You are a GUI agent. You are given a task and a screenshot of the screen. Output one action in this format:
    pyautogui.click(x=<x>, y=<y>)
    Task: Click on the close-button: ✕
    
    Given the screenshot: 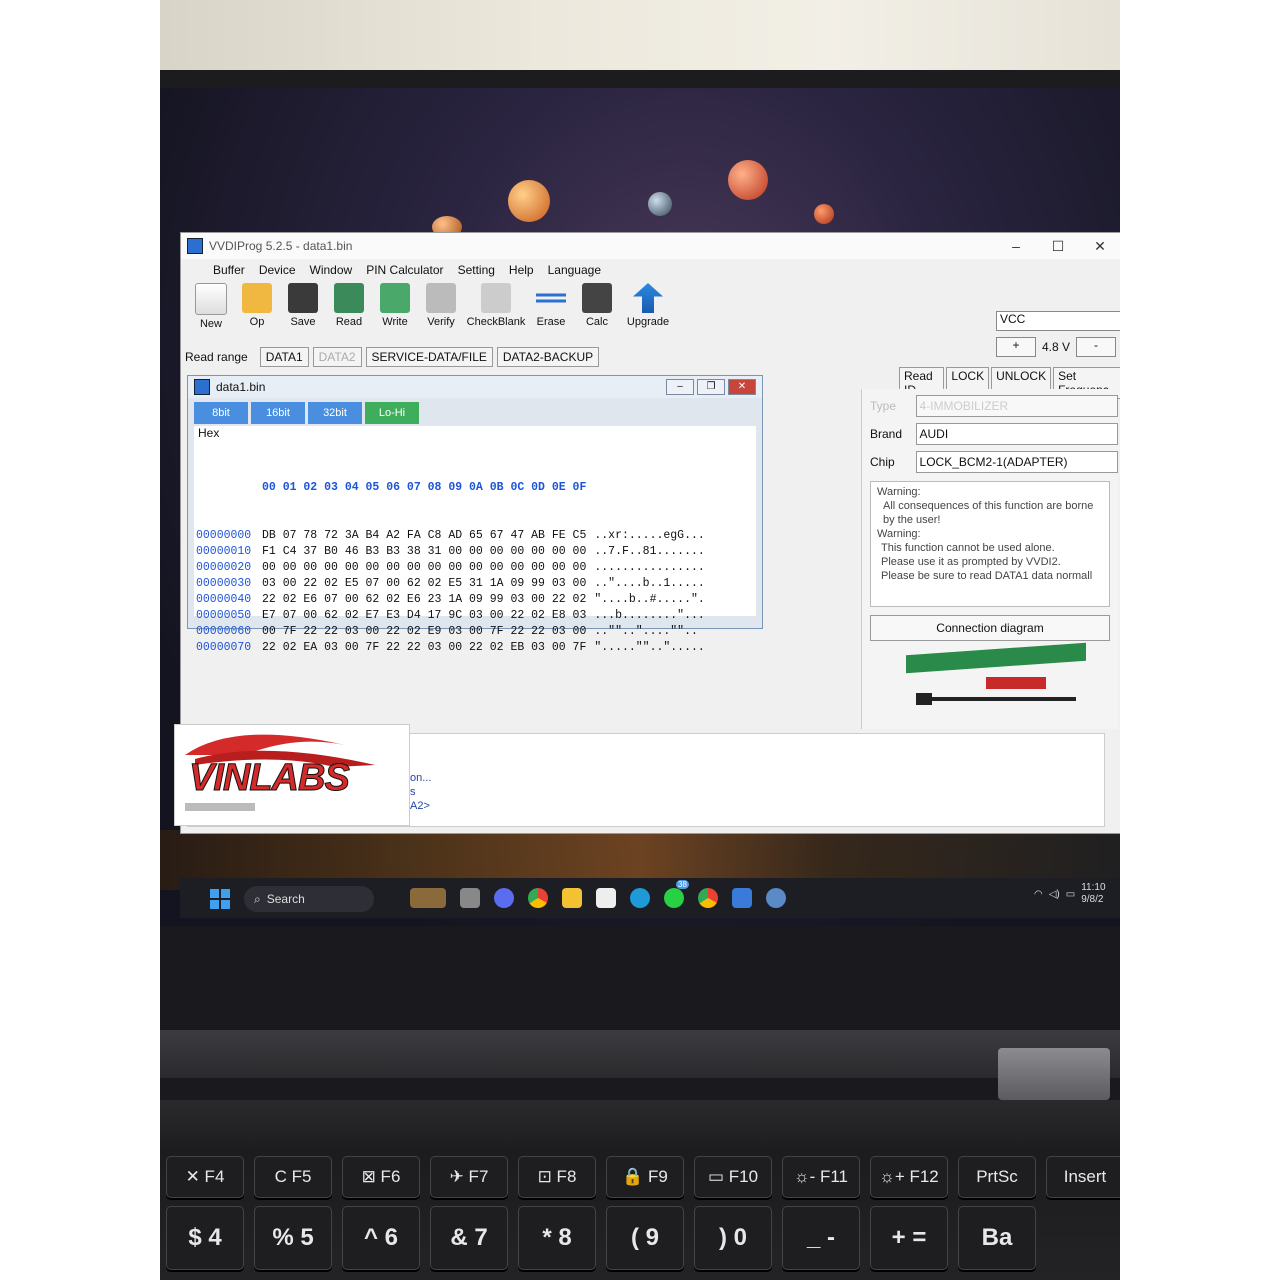 What is the action you would take?
    pyautogui.click(x=1099, y=246)
    